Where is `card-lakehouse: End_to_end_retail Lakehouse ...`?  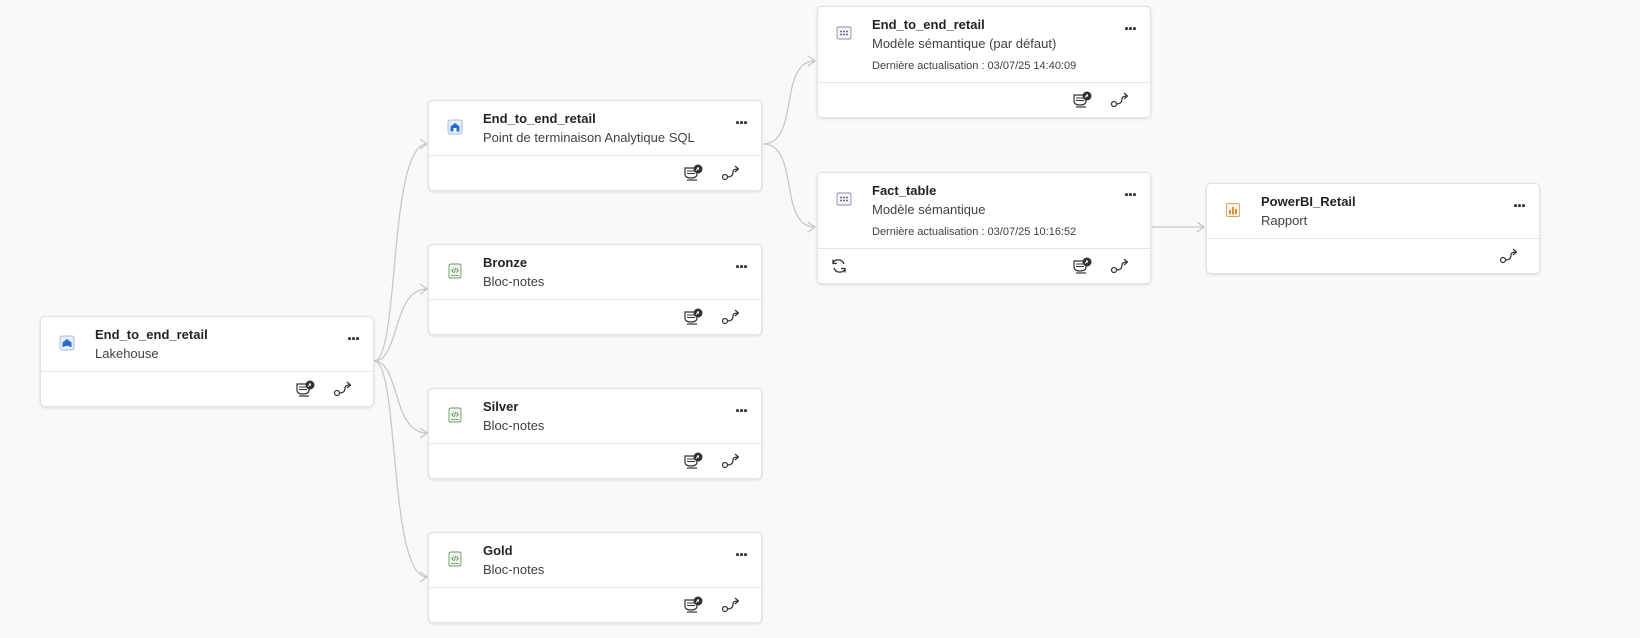
card-lakehouse: End_to_end_retail Lakehouse ... is located at coordinates (207, 361).